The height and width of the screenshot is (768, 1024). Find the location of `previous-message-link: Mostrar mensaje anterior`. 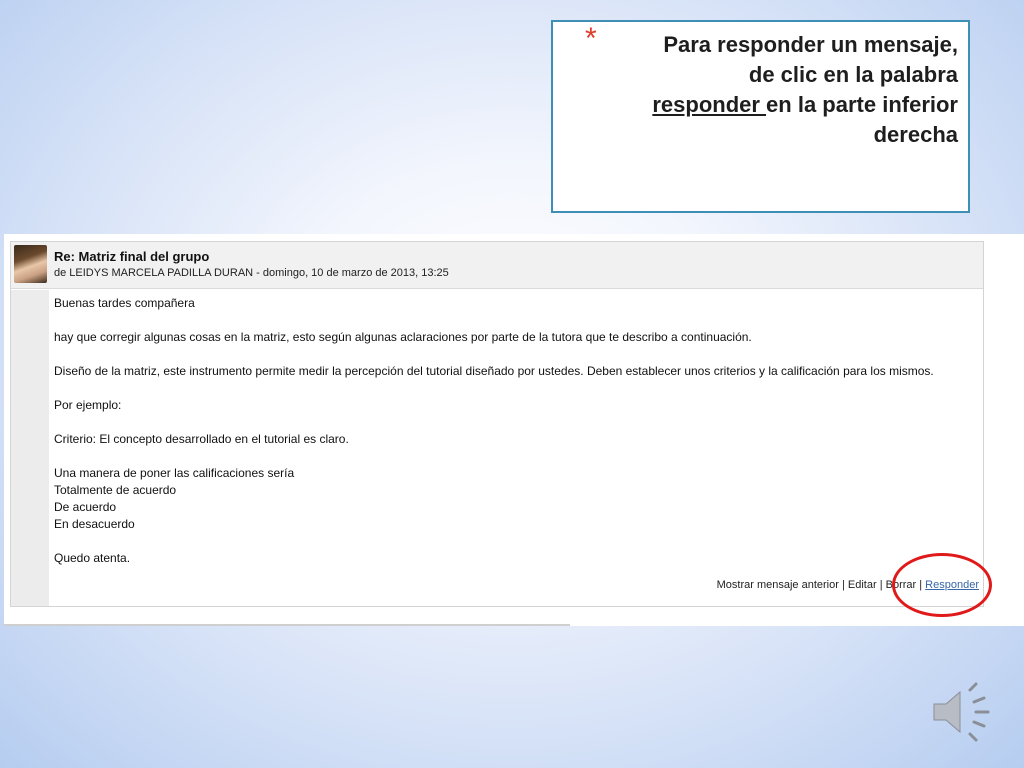

previous-message-link: Mostrar mensaje anterior is located at coordinates (778, 585).